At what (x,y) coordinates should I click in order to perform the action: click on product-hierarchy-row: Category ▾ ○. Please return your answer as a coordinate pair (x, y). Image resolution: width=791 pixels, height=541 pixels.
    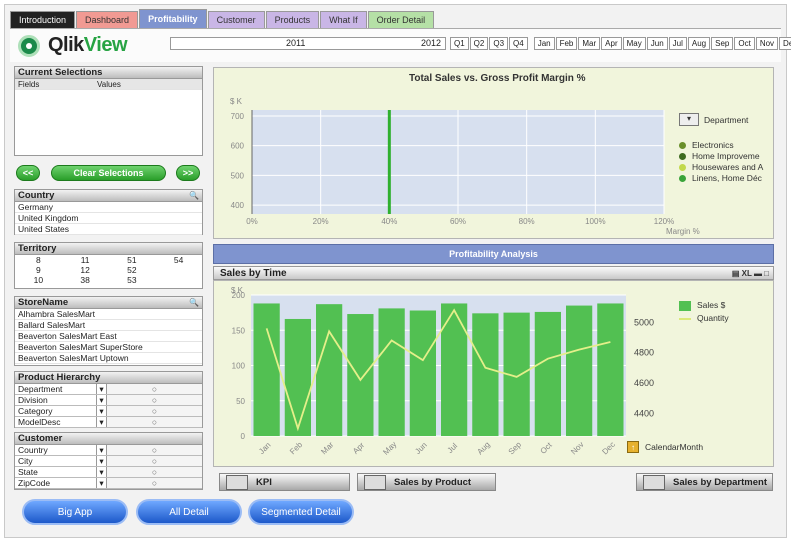
    Looking at the image, I should click on (108, 411).